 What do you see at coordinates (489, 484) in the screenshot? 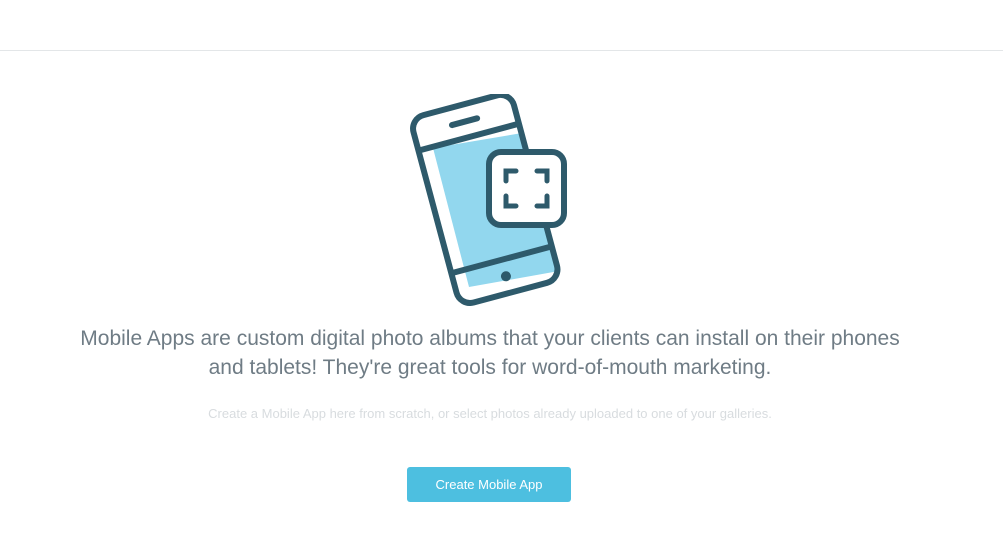
I see `create-mobile-app-button: Create Mobile App` at bounding box center [489, 484].